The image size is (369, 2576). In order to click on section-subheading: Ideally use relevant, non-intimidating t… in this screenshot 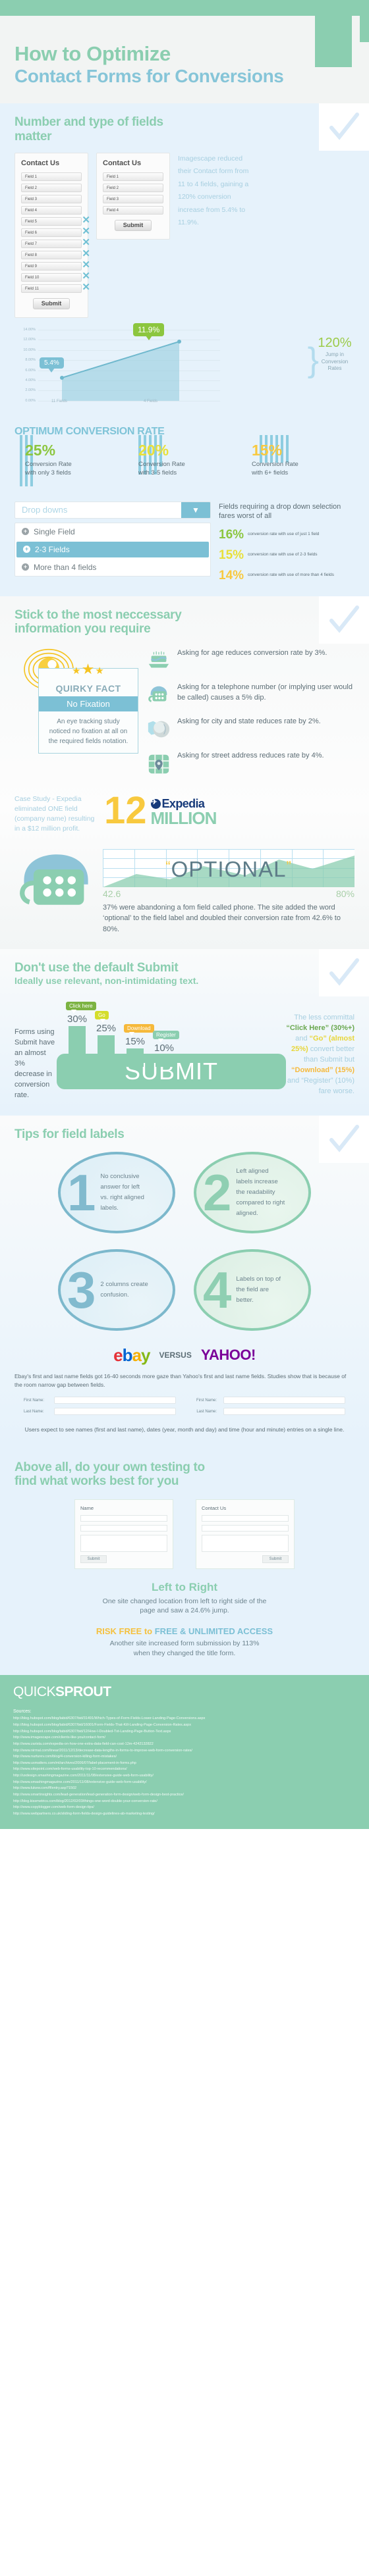, I will do `click(106, 981)`.